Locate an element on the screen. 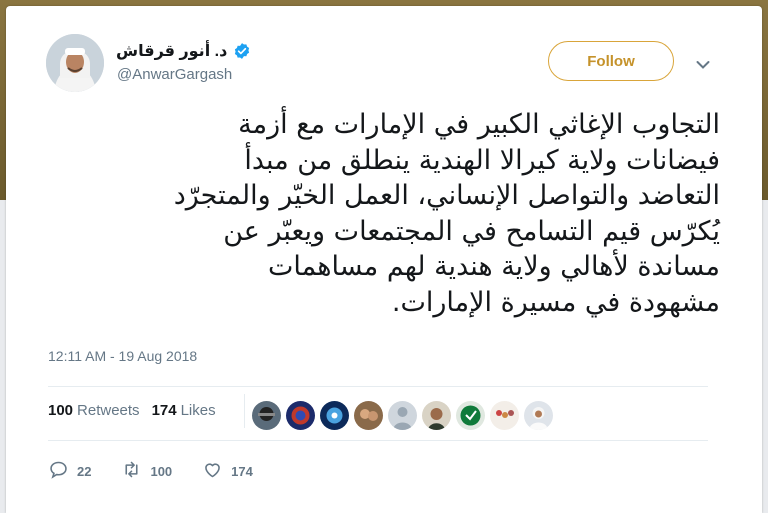  chevron-down-icon is located at coordinates (703, 63).